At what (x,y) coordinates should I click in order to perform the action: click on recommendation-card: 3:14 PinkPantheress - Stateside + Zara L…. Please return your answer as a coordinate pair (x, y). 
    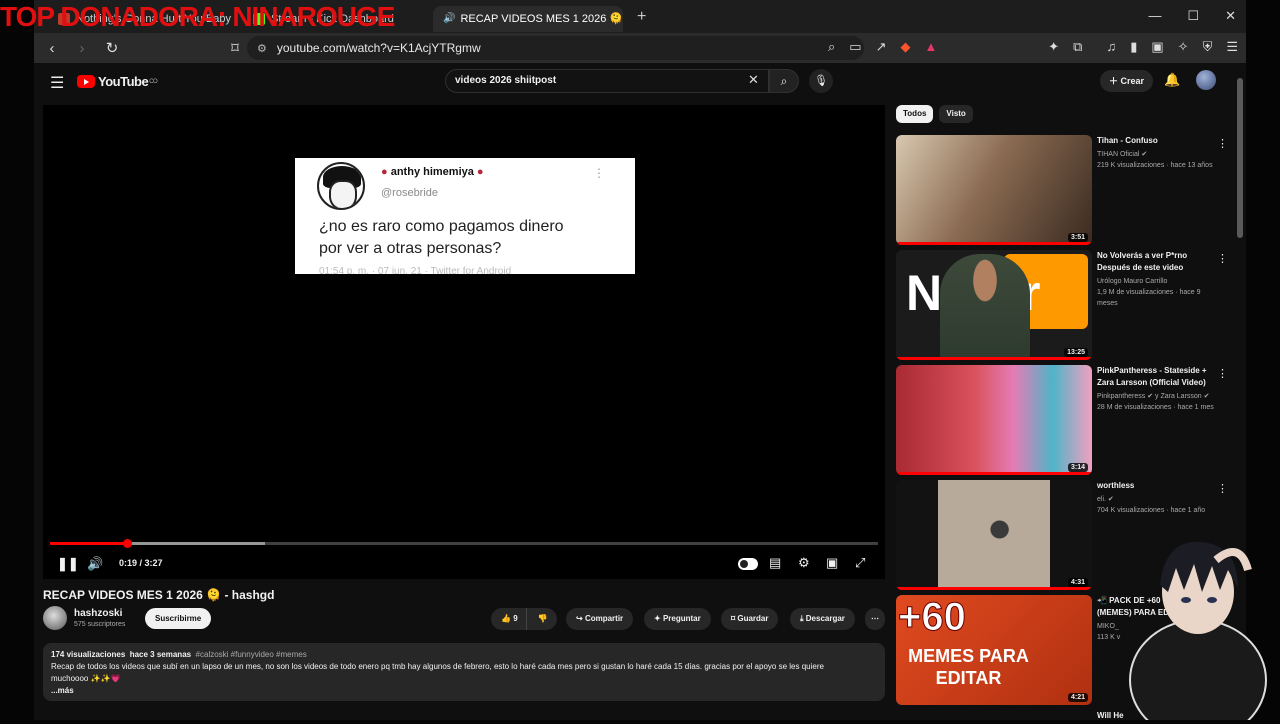
    Looking at the image, I should click on (1066, 422).